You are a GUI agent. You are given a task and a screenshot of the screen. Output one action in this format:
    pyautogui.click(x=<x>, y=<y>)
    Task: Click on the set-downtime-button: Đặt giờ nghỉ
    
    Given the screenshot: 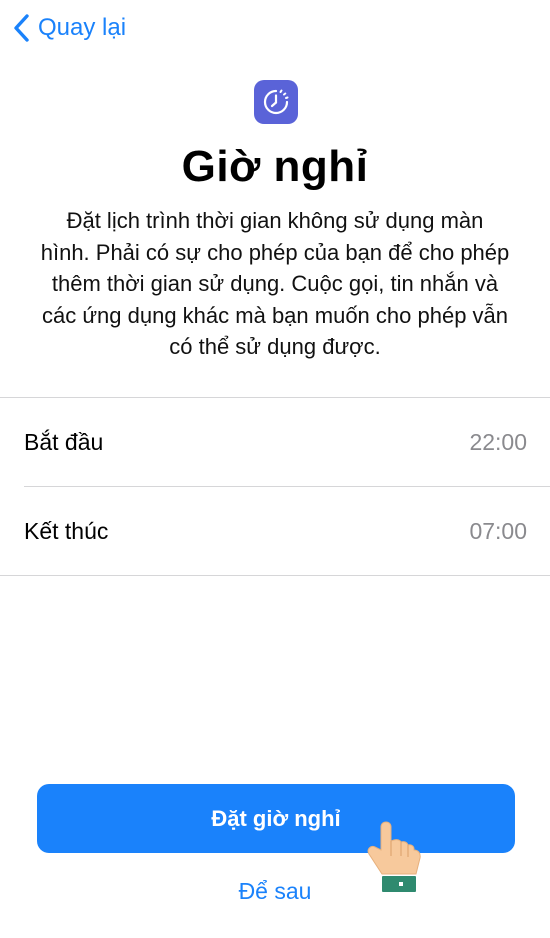 What is the action you would take?
    pyautogui.click(x=276, y=818)
    